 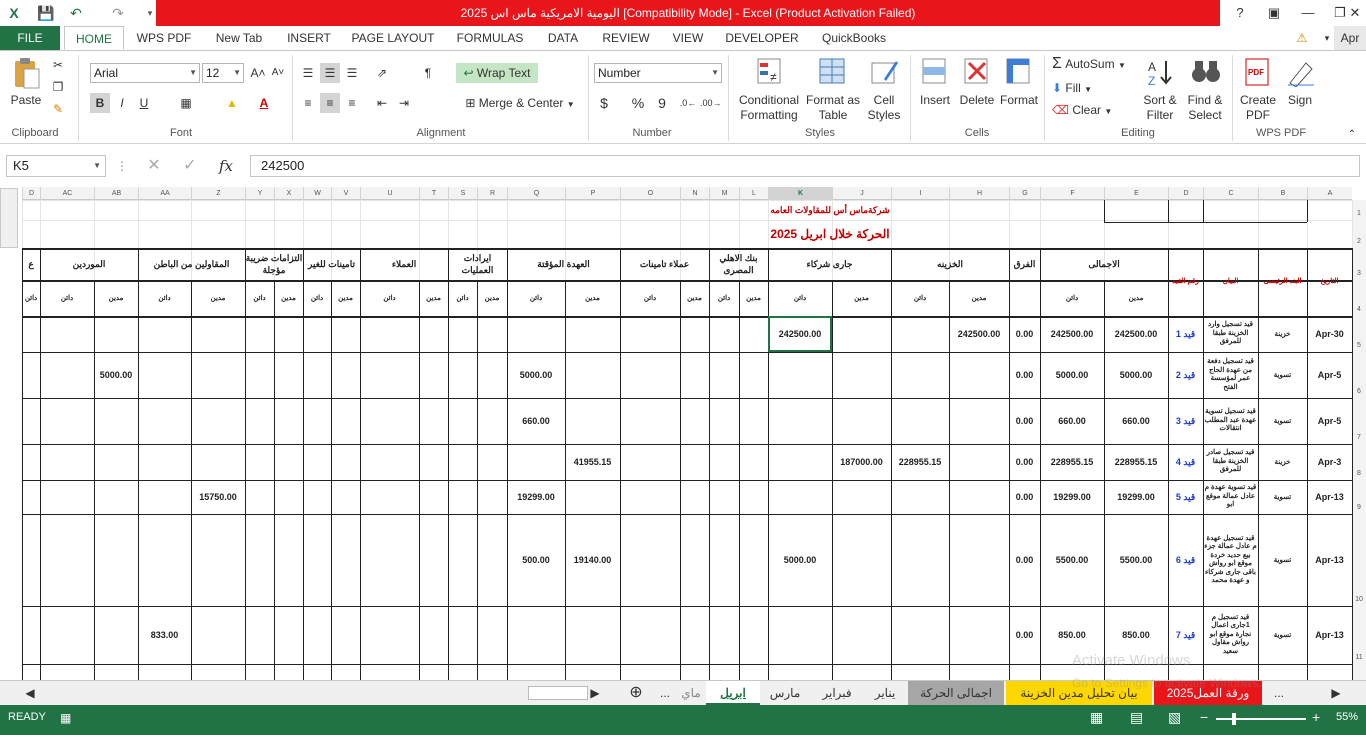 What do you see at coordinates (1096, 717) in the screenshot?
I see `normal-view-icon: ▦` at bounding box center [1096, 717].